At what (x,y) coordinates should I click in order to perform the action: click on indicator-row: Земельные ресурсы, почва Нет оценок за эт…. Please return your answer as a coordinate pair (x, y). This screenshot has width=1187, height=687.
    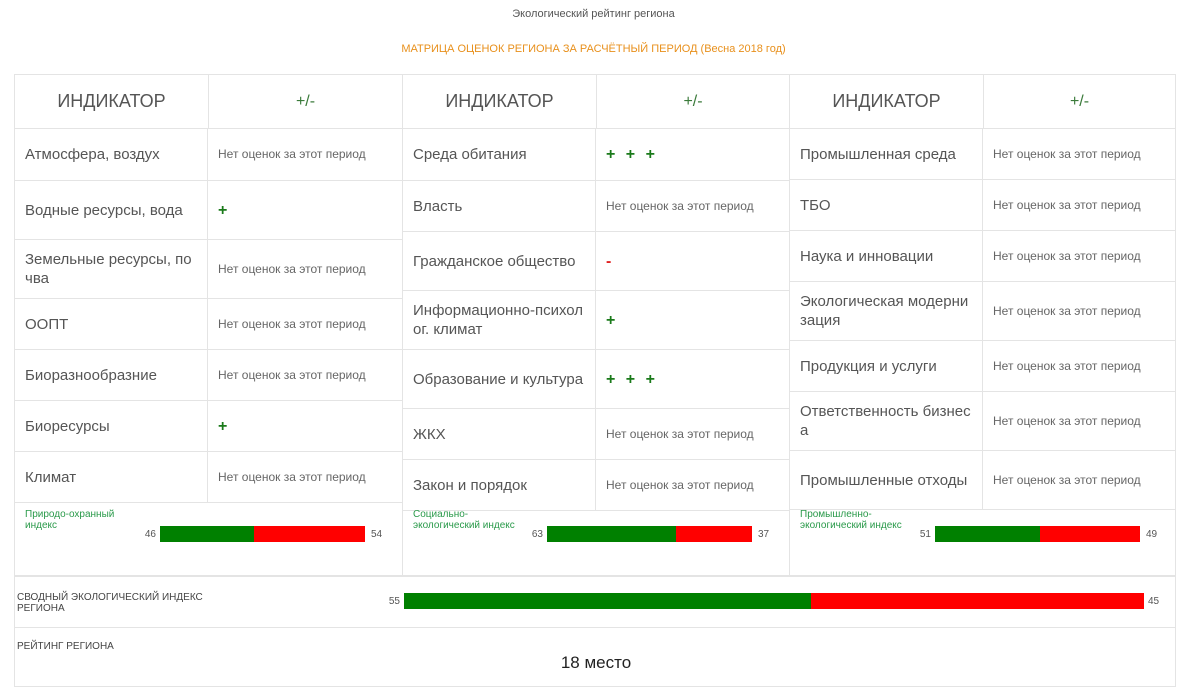
    Looking at the image, I should click on (208, 269).